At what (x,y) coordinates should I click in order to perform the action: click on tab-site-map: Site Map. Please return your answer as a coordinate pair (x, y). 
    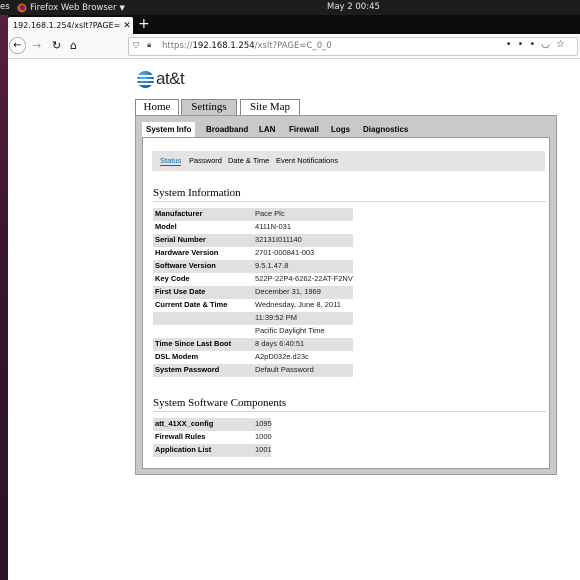
    Looking at the image, I should click on (270, 107).